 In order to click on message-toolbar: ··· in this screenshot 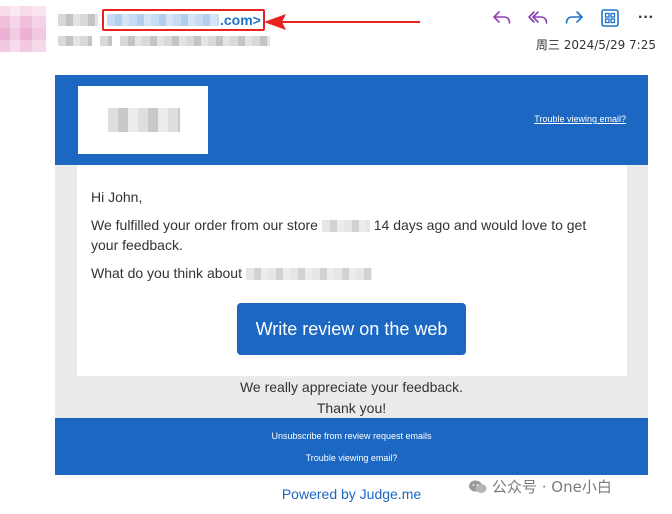, I will do `click(574, 18)`.